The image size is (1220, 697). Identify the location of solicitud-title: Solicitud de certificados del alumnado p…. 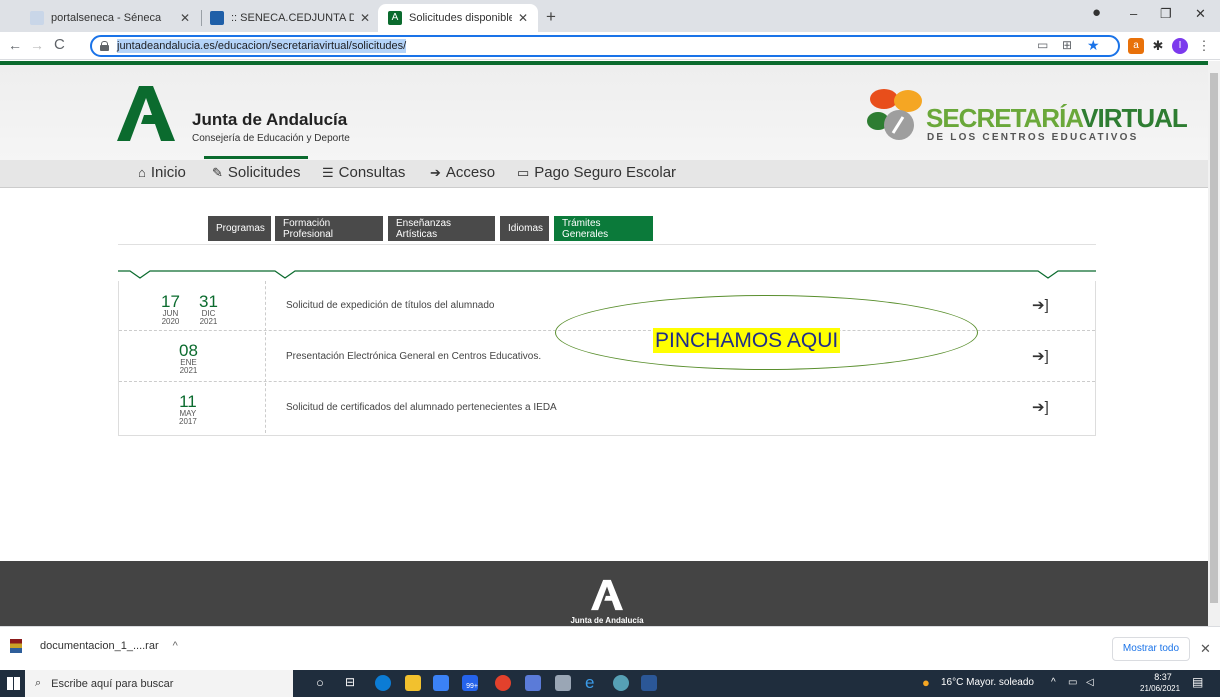
(421, 407).